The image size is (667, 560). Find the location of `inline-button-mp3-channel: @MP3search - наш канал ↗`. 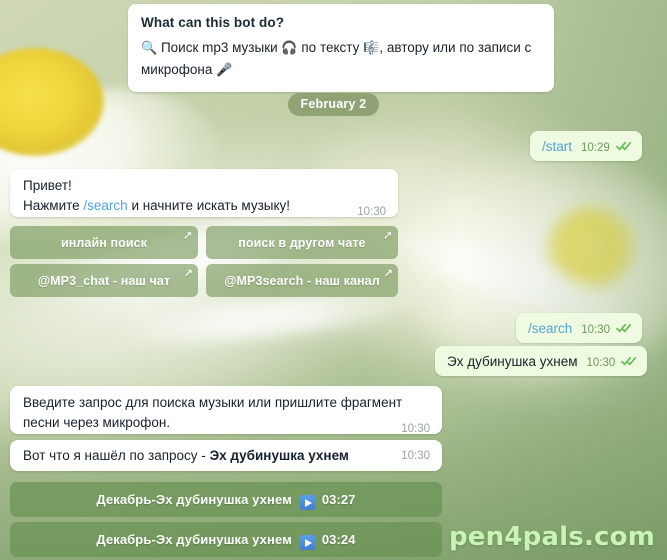

inline-button-mp3-channel: @MP3search - наш канал ↗ is located at coordinates (302, 280).